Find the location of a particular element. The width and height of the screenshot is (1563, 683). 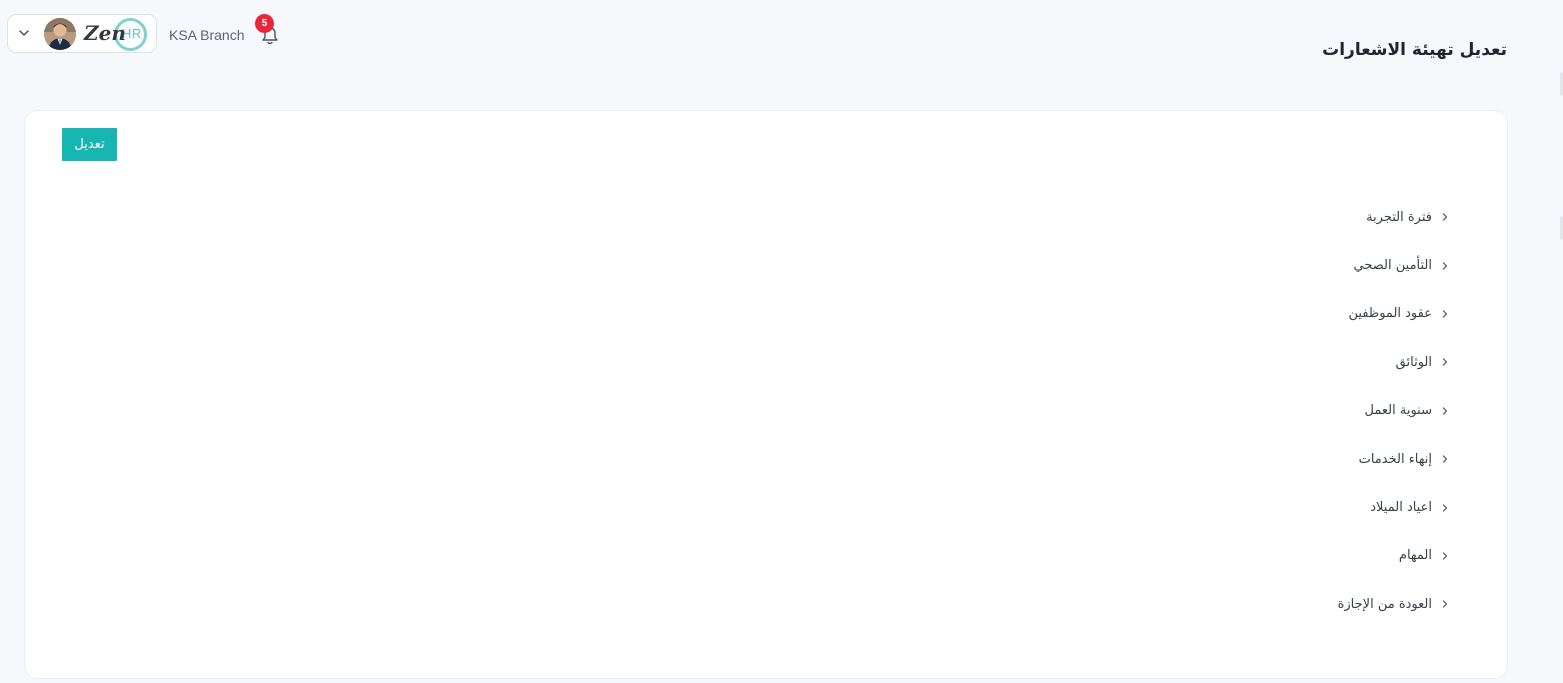

company-logo: HR Zen is located at coordinates (118, 34).